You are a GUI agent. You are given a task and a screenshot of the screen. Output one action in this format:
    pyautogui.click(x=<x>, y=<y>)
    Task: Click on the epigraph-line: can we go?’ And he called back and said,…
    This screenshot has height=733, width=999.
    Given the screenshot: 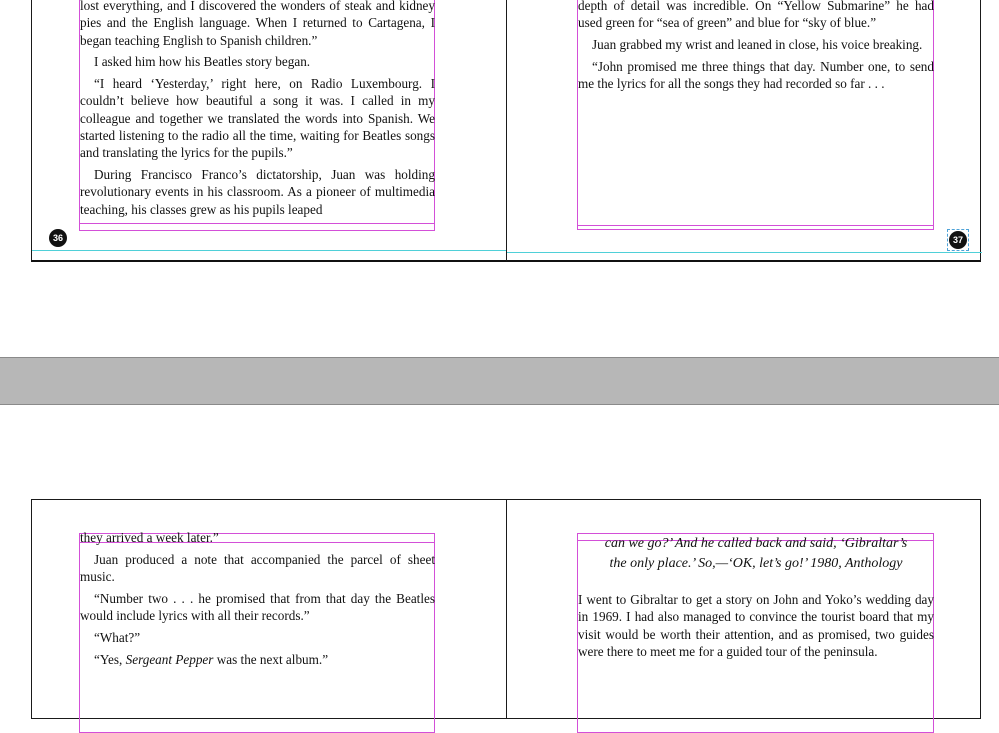 What is the action you would take?
    pyautogui.click(x=756, y=543)
    